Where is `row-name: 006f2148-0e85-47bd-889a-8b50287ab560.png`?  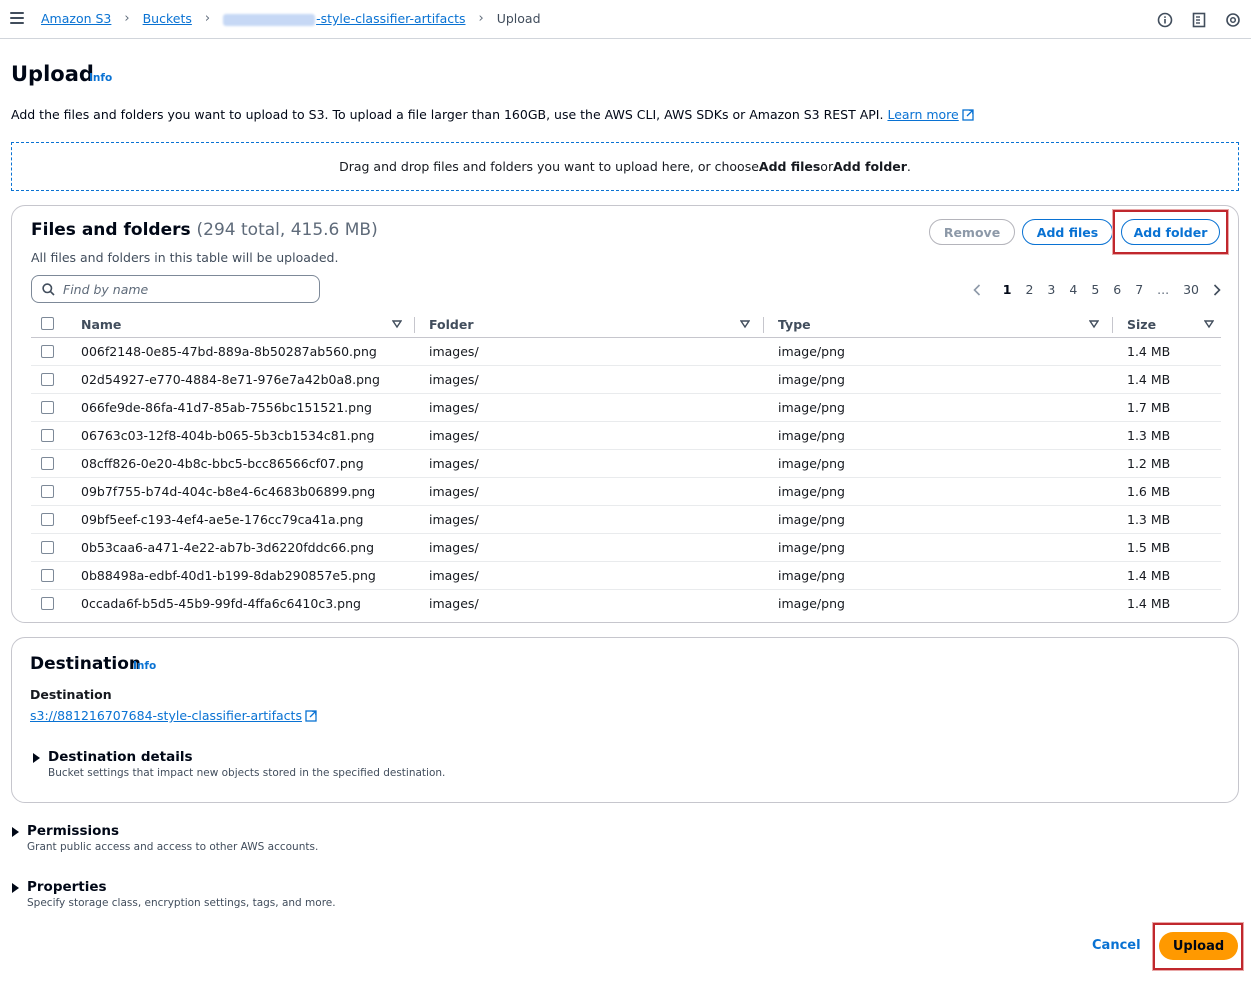 row-name: 006f2148-0e85-47bd-889a-8b50287ab560.png is located at coordinates (229, 351).